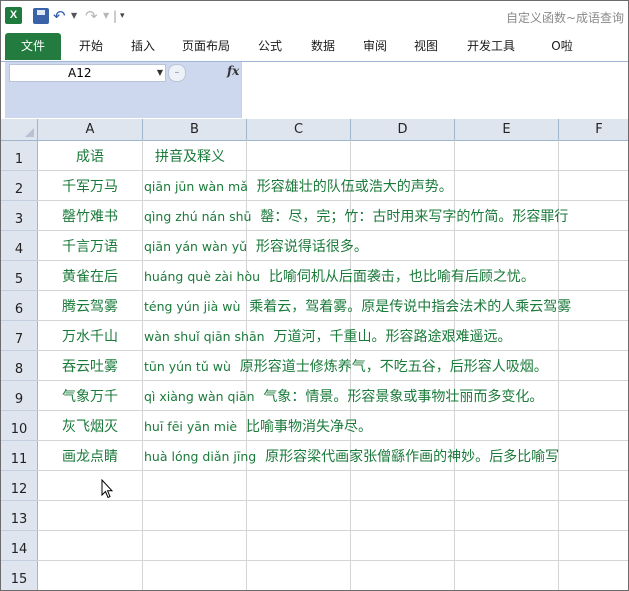  I want to click on redo-dropdown-icon: ▼, so click(106, 16).